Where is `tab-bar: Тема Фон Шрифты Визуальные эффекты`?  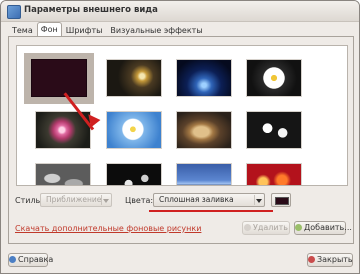
tab-bar: Тема Фон Шрифты Визуальные эффекты is located at coordinates (107, 29).